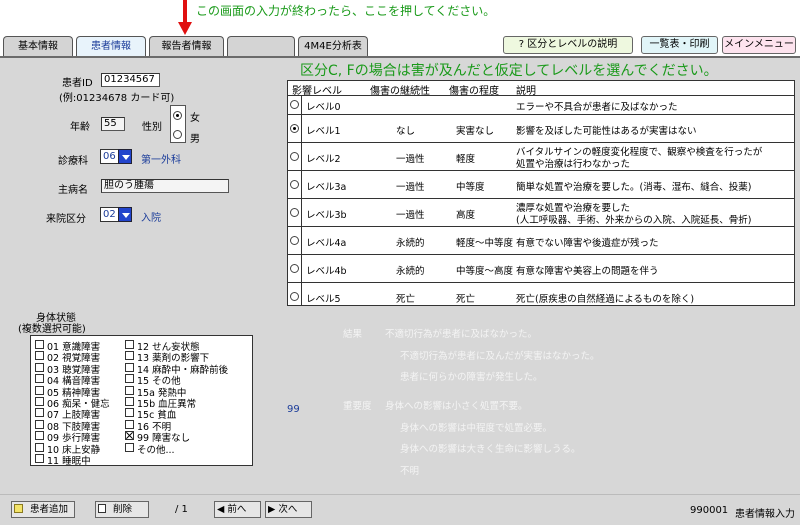 The width and height of the screenshot is (800, 525). What do you see at coordinates (410, 215) in the screenshot?
I see `level-continuity: 一過性` at bounding box center [410, 215].